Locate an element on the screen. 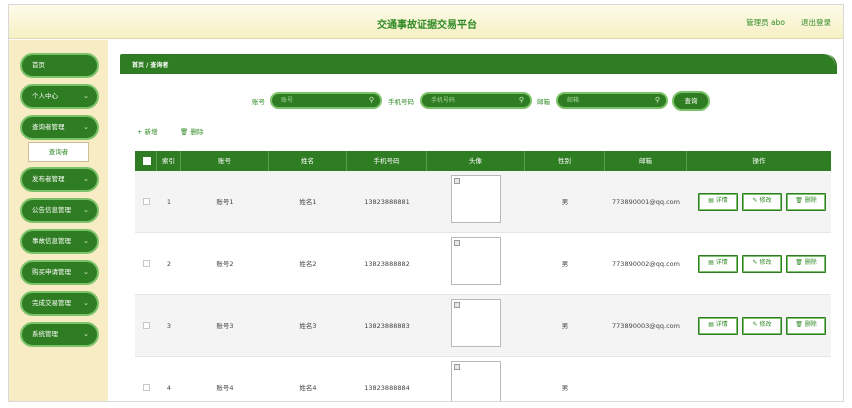 The width and height of the screenshot is (852, 408). phone-input: 手机号码 ⚲ is located at coordinates (476, 100).